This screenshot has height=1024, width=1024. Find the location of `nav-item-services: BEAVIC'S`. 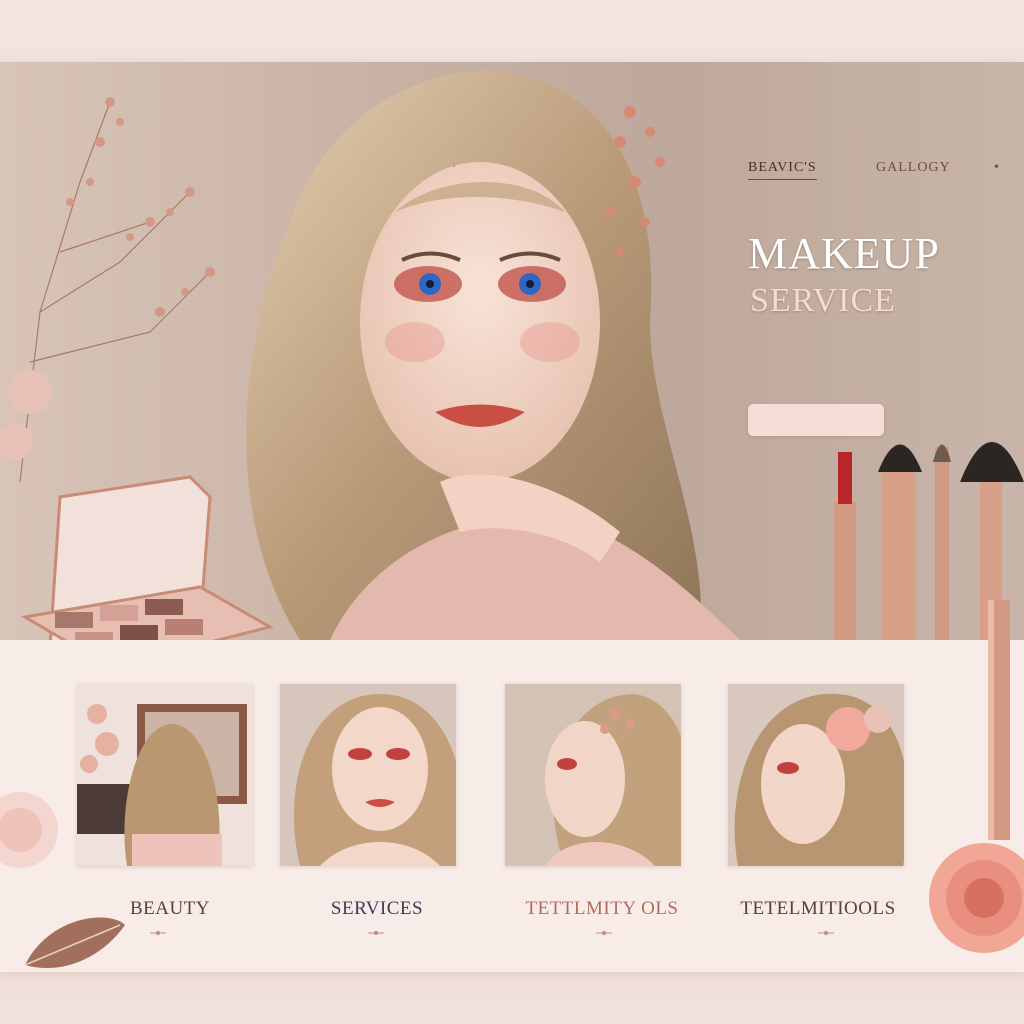

nav-item-services: BEAVIC'S is located at coordinates (782, 170).